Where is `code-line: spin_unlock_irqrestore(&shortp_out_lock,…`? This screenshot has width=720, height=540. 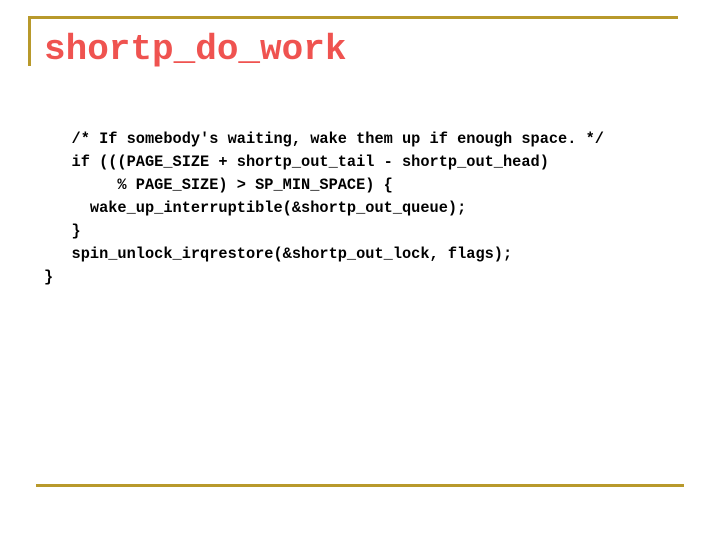
code-line: spin_unlock_irqrestore(&shortp_out_lock,… is located at coordinates (278, 254).